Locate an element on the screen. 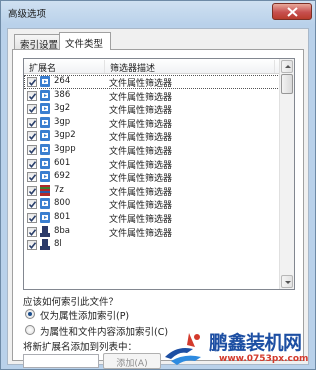 The width and height of the screenshot is (320, 370). column-header-description: 筛选器描述 is located at coordinates (132, 67).